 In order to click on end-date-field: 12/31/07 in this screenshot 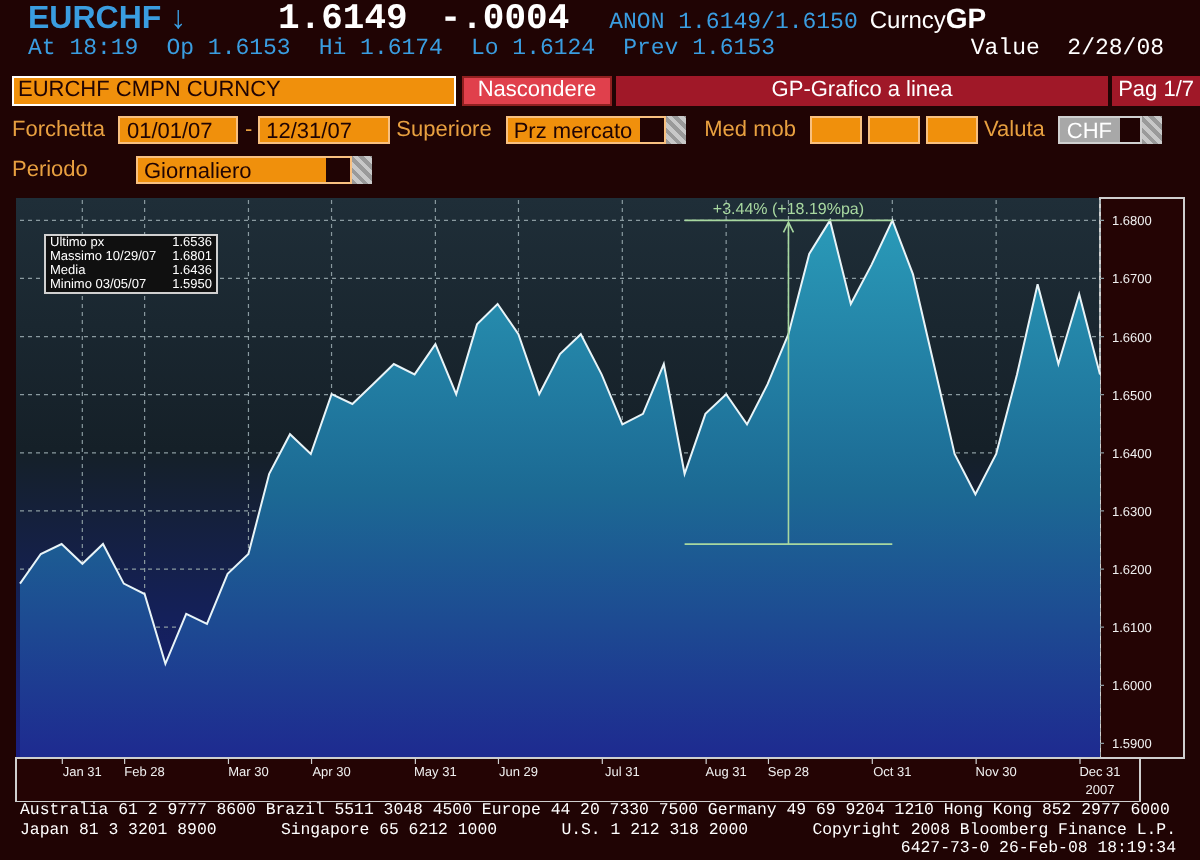, I will do `click(324, 129)`.